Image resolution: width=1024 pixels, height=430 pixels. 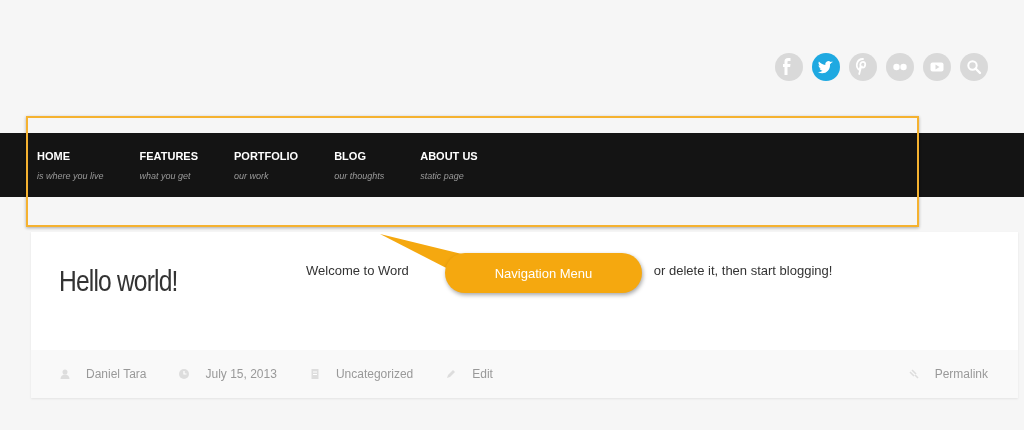 What do you see at coordinates (913, 374) in the screenshot?
I see `link-icon` at bounding box center [913, 374].